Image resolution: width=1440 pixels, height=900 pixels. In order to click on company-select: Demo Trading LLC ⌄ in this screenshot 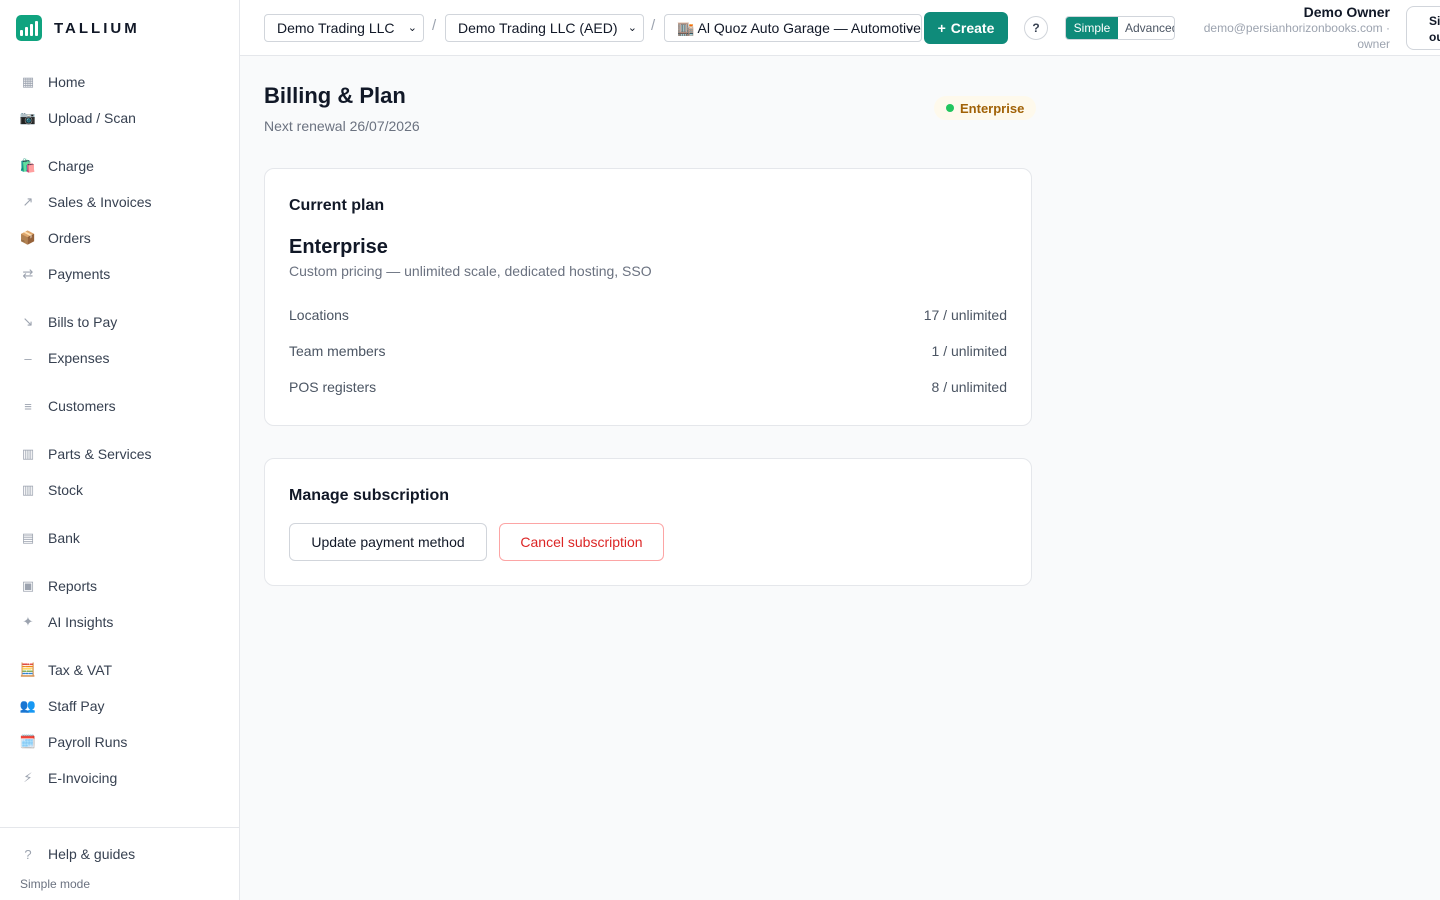, I will do `click(344, 28)`.